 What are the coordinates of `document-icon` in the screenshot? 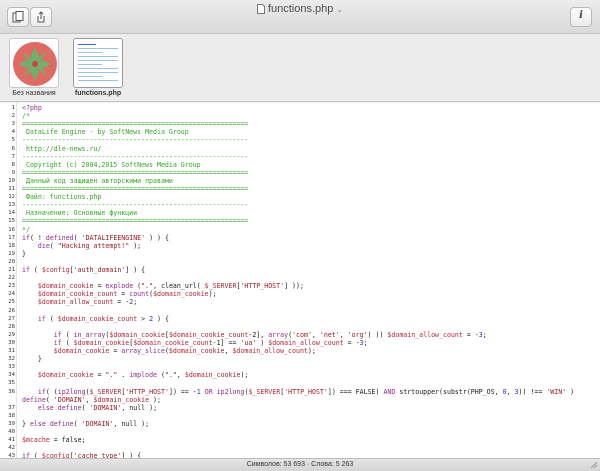 It's located at (260, 9).